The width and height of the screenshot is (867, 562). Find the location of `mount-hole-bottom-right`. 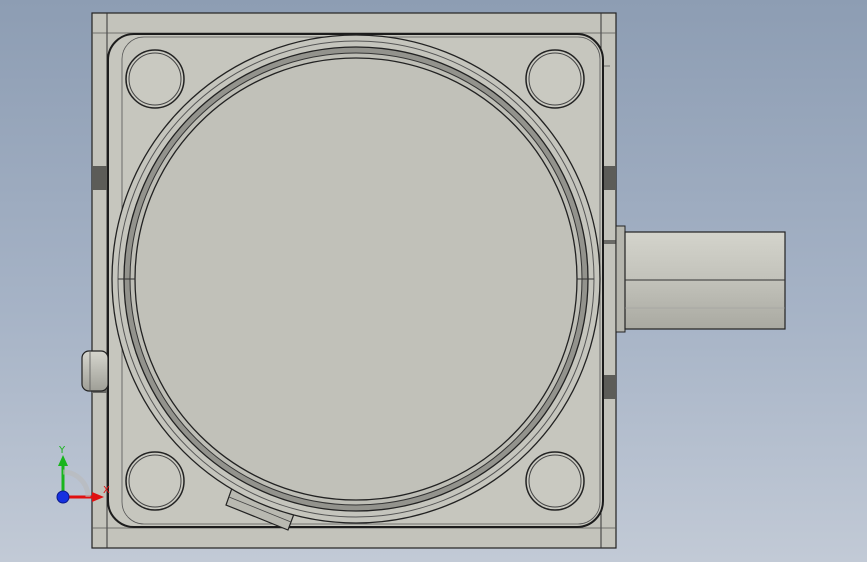

mount-hole-bottom-right is located at coordinates (555, 481).